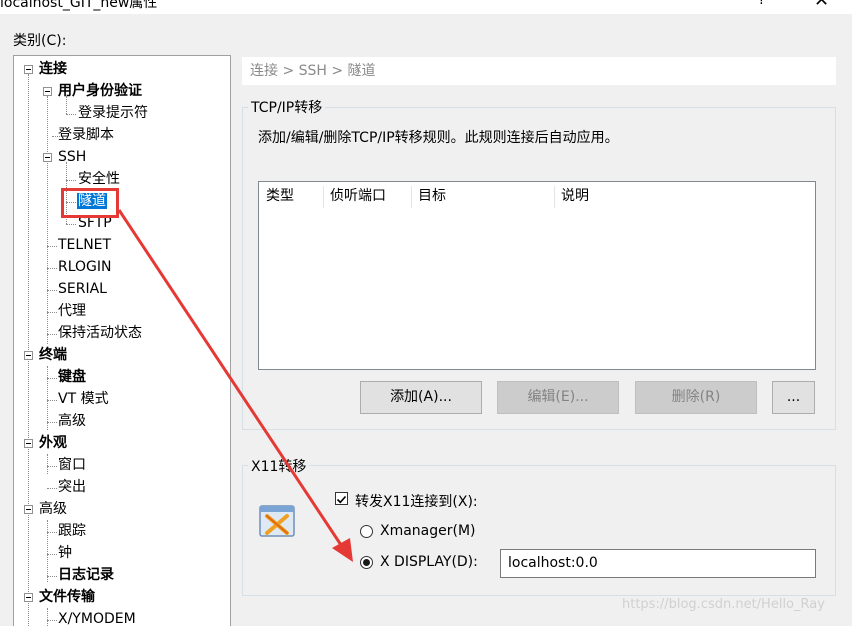 The height and width of the screenshot is (626, 852). What do you see at coordinates (85, 267) in the screenshot?
I see `tree-item-rlogin: RLOGIN` at bounding box center [85, 267].